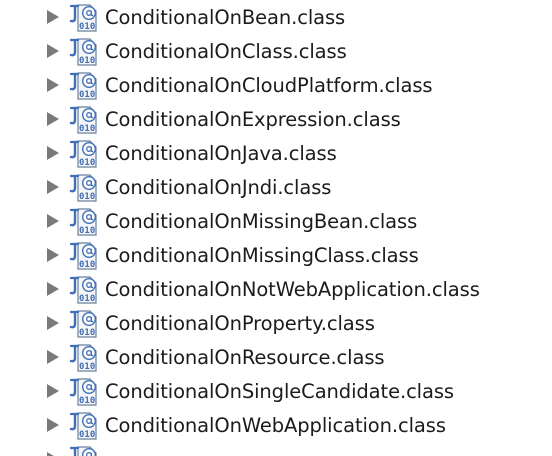  Describe the element at coordinates (262, 255) in the screenshot. I see `tree-item-label: ConditionalOnMissingClass.class` at that location.